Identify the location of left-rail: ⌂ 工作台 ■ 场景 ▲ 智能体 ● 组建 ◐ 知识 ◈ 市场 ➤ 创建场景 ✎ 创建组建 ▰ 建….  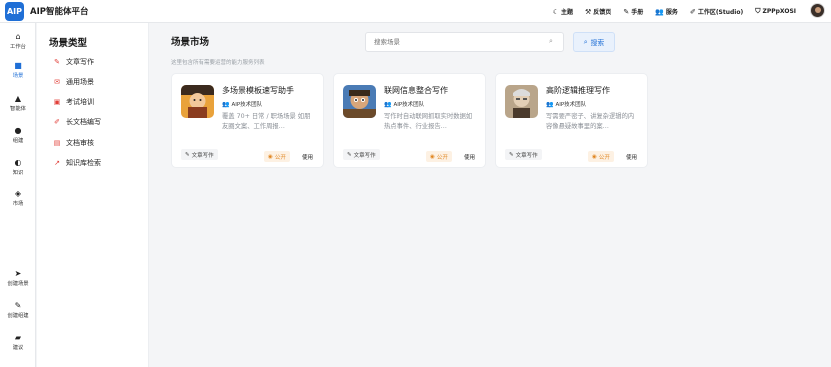
(18, 195).